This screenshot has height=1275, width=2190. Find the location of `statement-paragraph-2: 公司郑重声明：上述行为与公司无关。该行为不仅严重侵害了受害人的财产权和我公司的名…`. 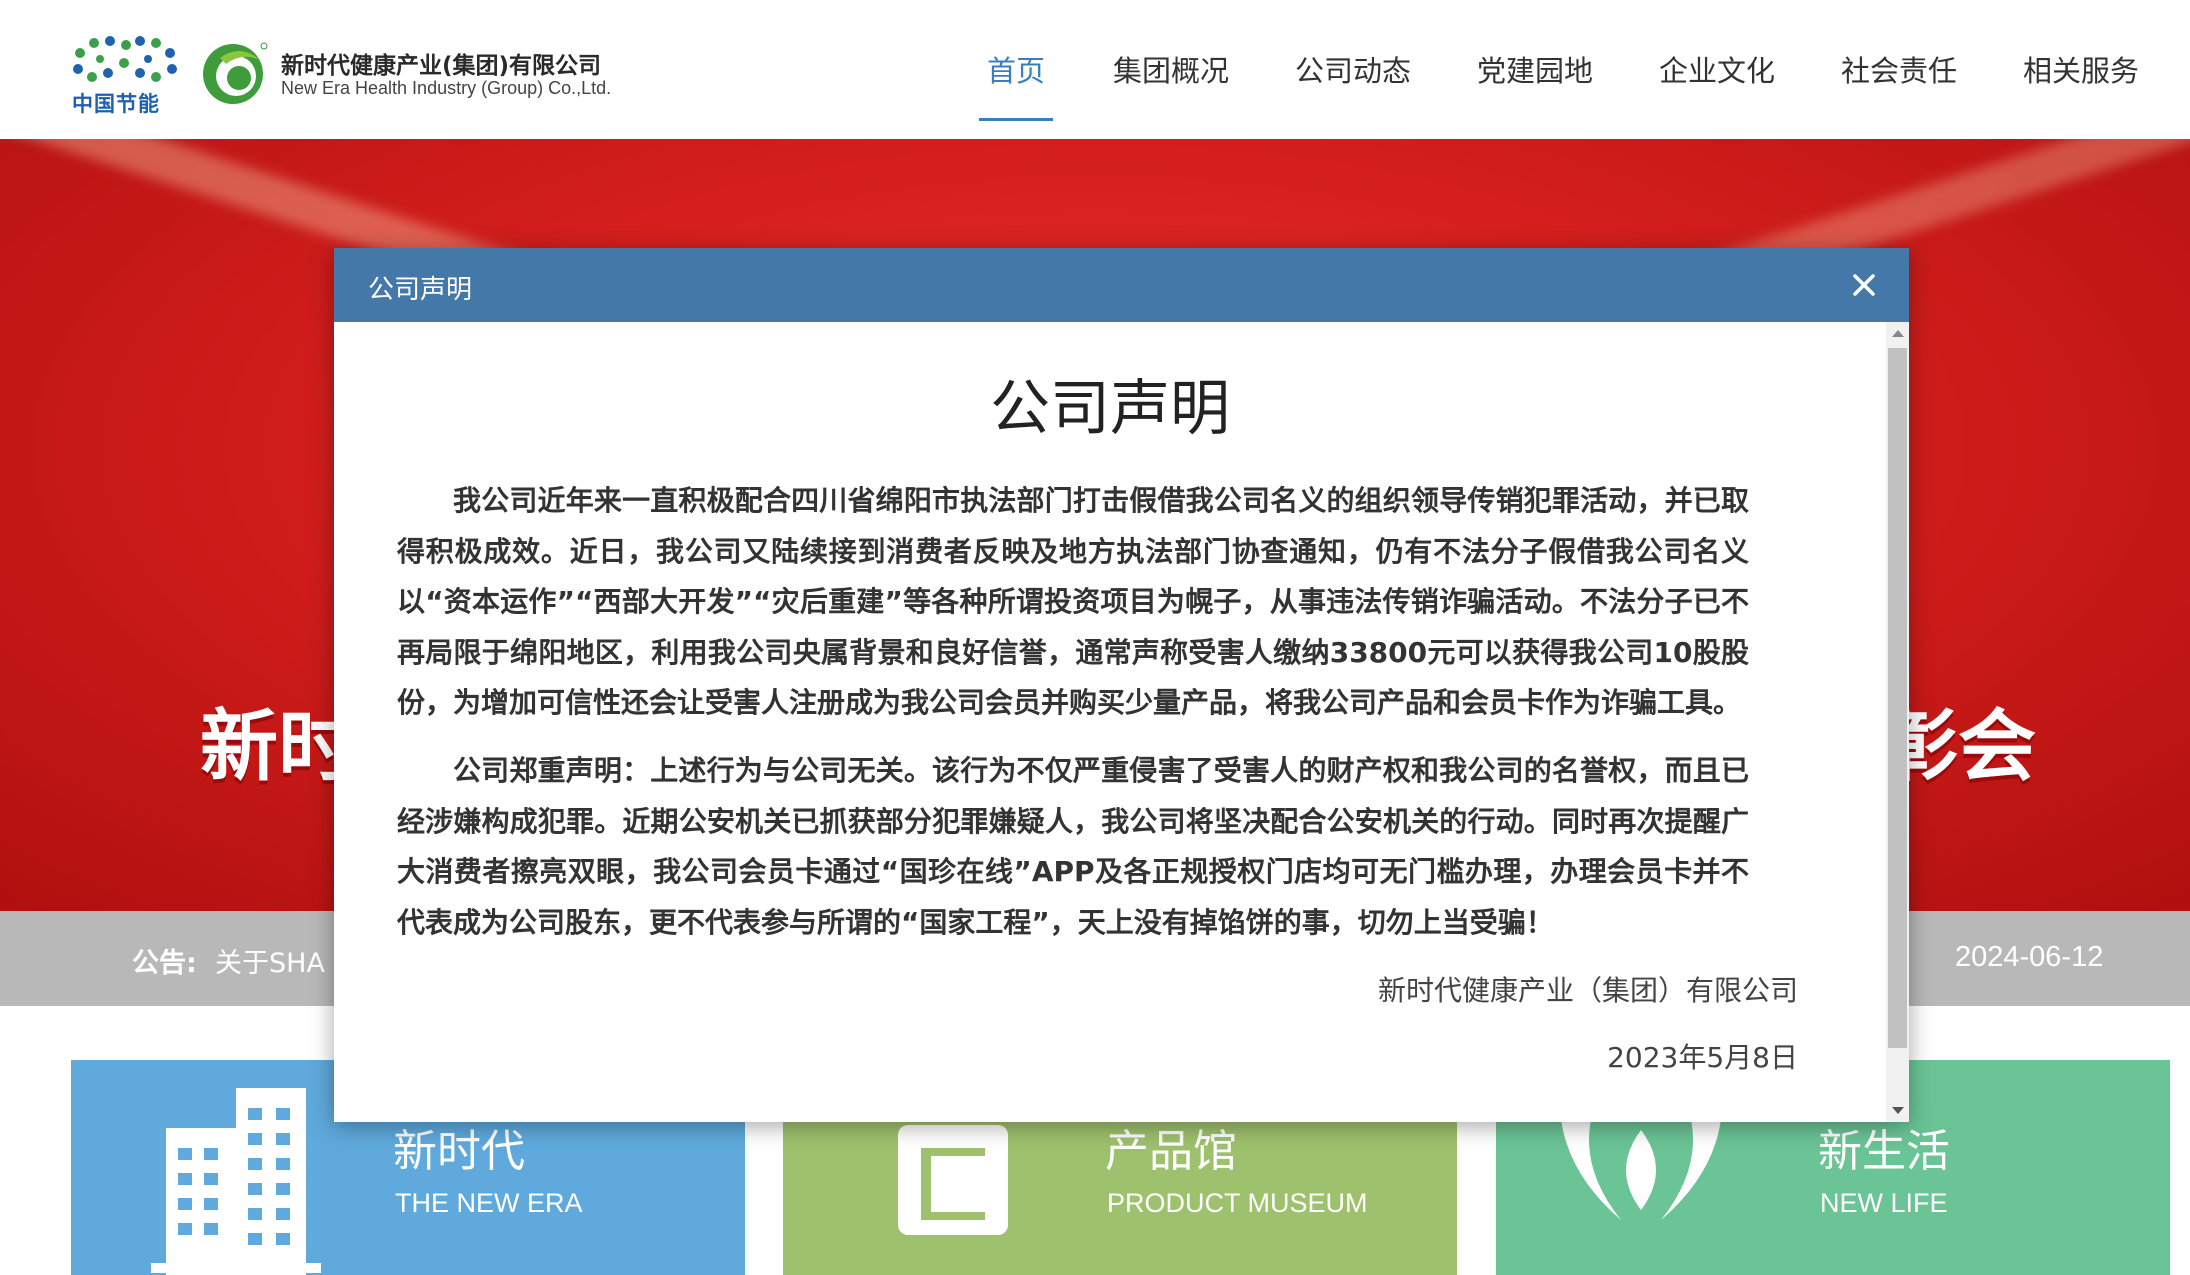

statement-paragraph-2: 公司郑重声明：上述行为与公司无关。该行为不仅严重侵害了受害人的财产权和我公司的名… is located at coordinates (1073, 846).